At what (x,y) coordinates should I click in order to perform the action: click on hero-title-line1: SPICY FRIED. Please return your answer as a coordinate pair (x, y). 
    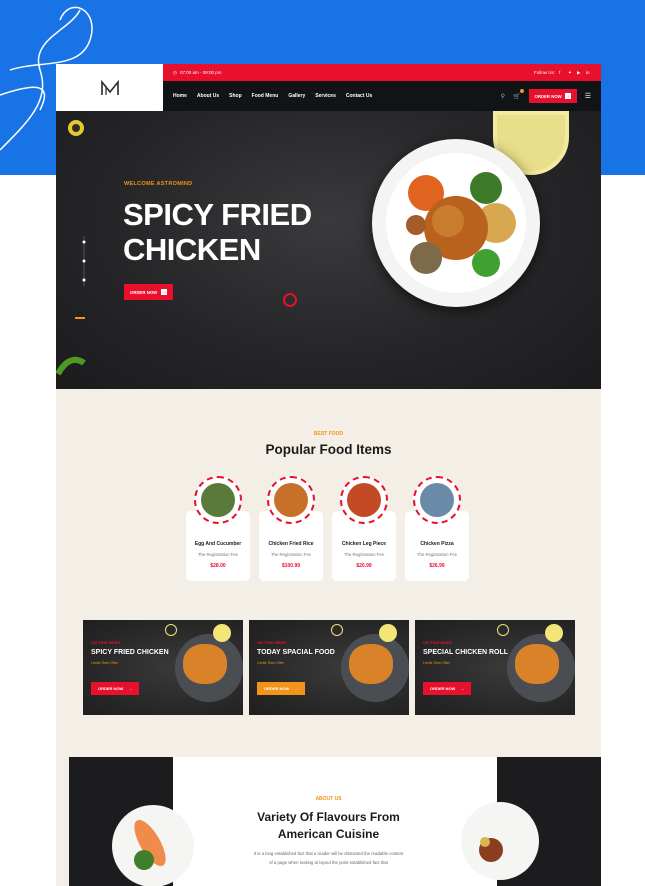
    Looking at the image, I should click on (217, 214).